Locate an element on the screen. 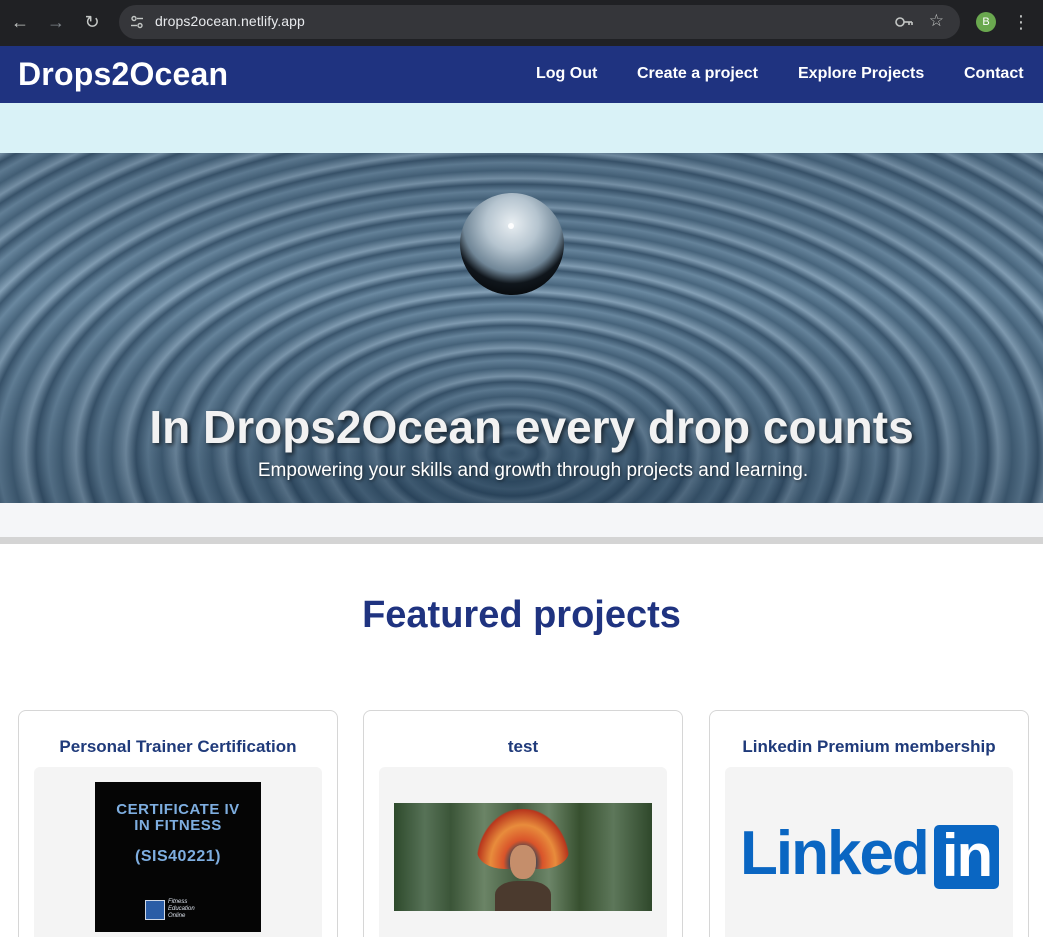 The height and width of the screenshot is (937, 1043). water-drop-image is located at coordinates (512, 244).